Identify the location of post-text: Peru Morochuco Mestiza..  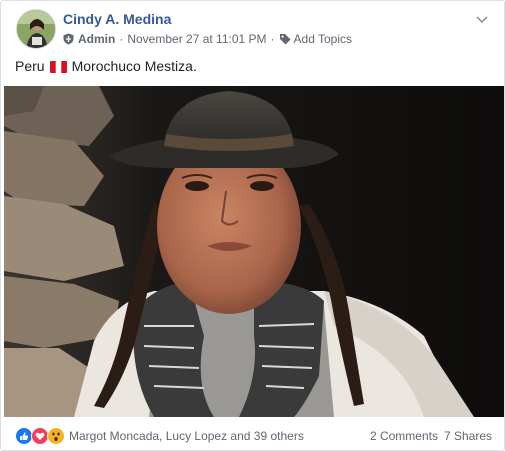
(106, 66).